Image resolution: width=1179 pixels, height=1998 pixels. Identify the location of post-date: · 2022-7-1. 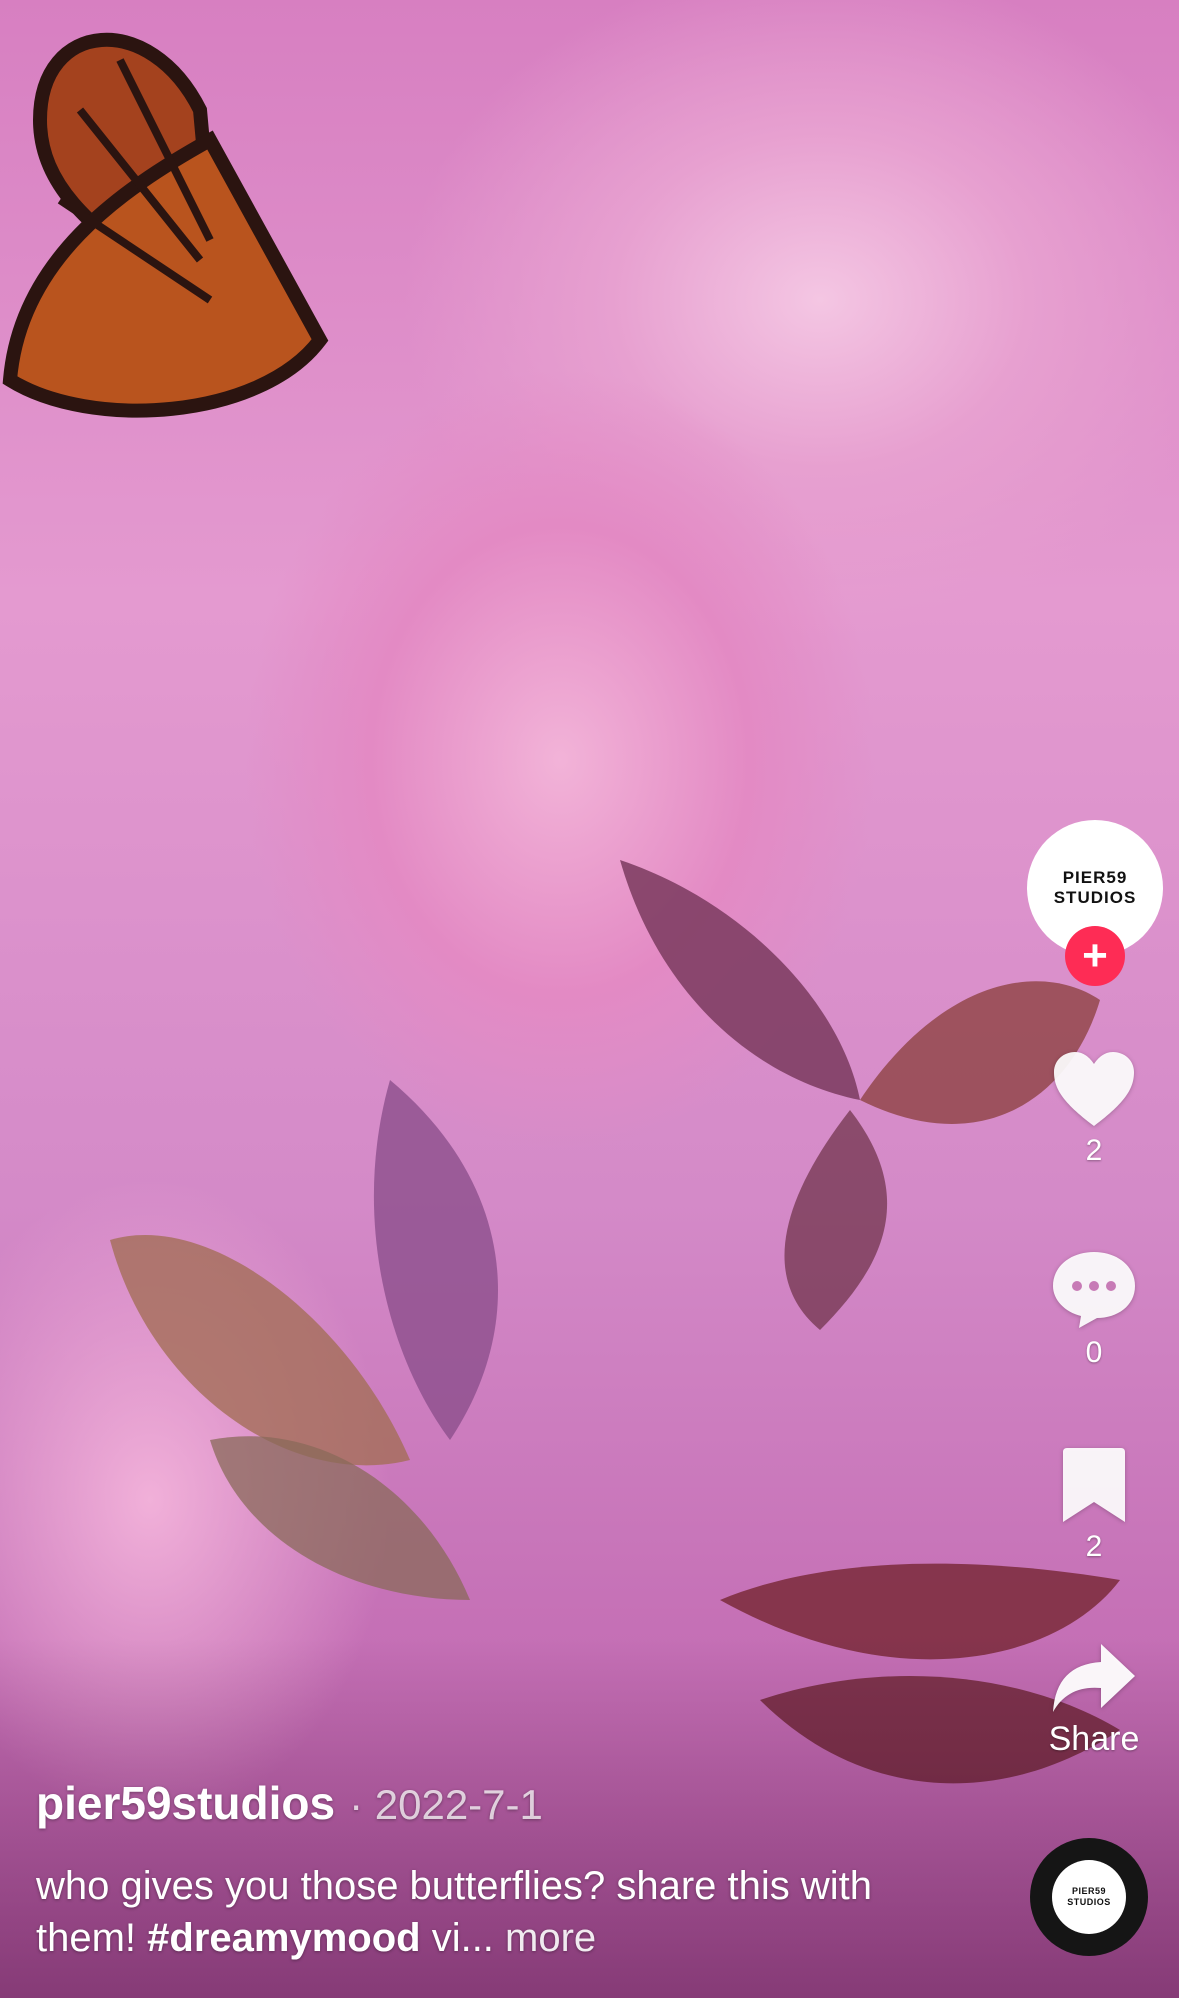
(446, 1804).